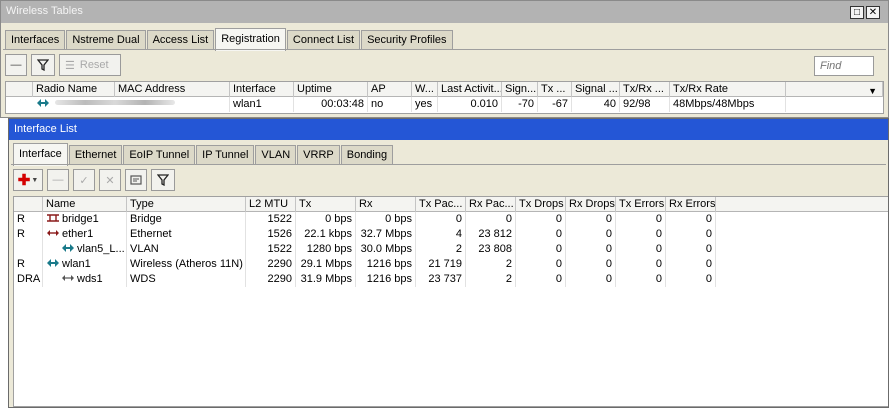  I want to click on col-rx-drops: Rx Drops, so click(591, 204).